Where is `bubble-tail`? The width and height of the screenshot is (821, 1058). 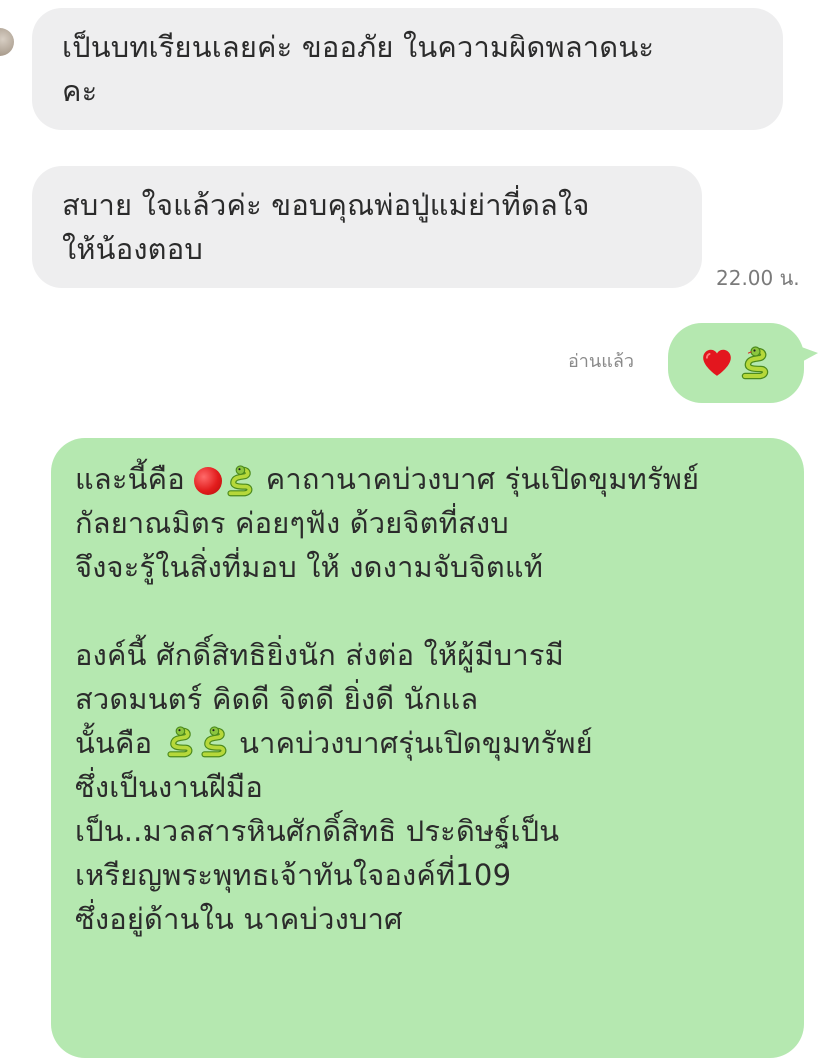 bubble-tail is located at coordinates (807, 355).